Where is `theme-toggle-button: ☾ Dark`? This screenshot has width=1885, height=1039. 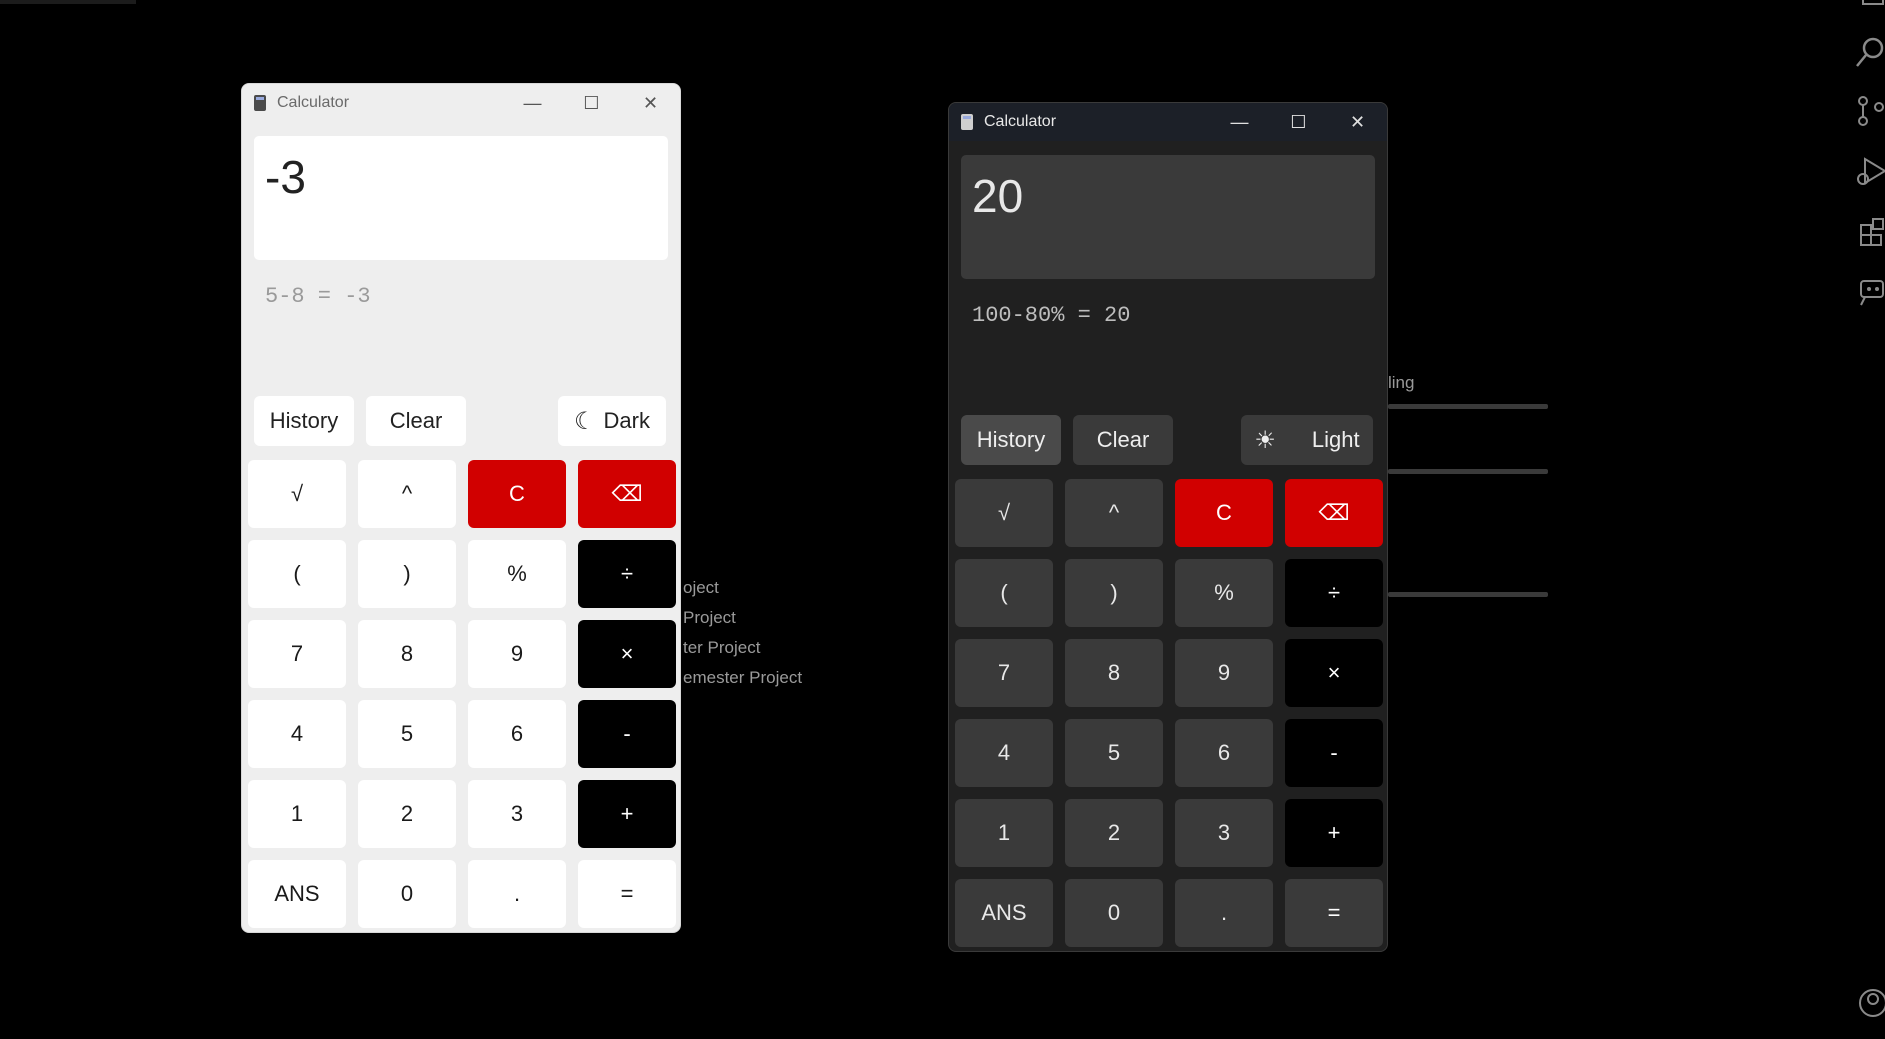 theme-toggle-button: ☾ Dark is located at coordinates (612, 421).